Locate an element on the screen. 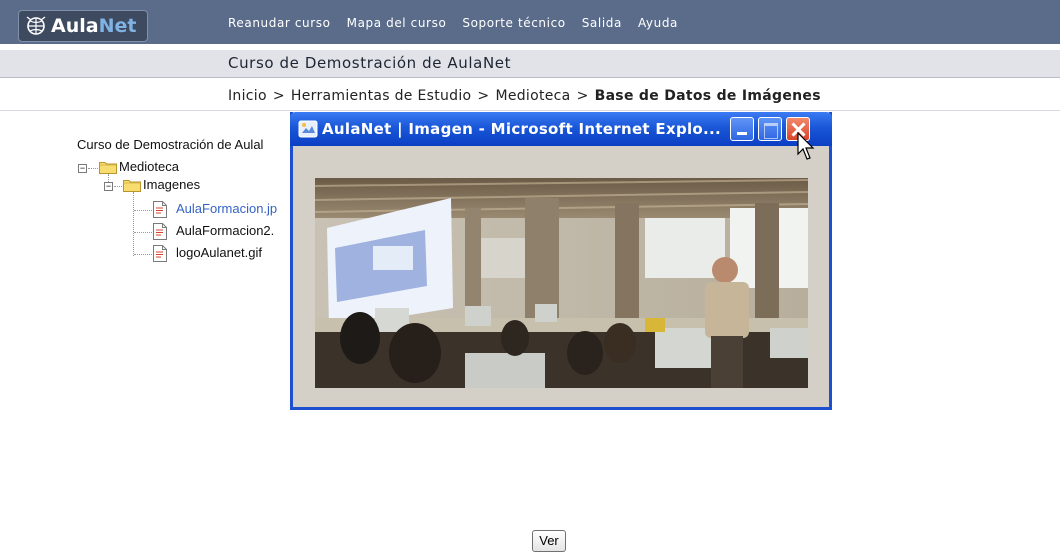  aulanet-logo: AulaNet is located at coordinates (83, 26).